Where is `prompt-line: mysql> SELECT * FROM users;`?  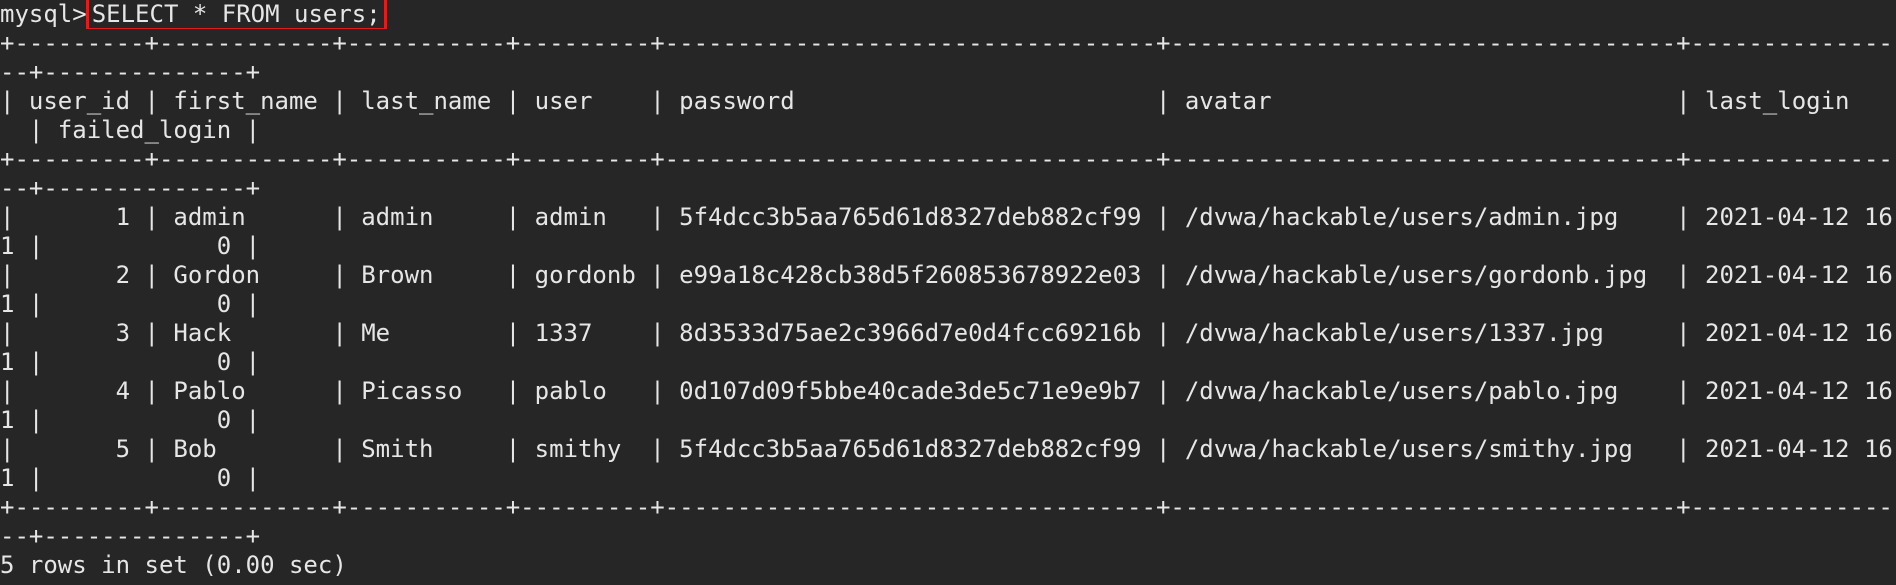 prompt-line: mysql> SELECT * FROM users; is located at coordinates (948, 14).